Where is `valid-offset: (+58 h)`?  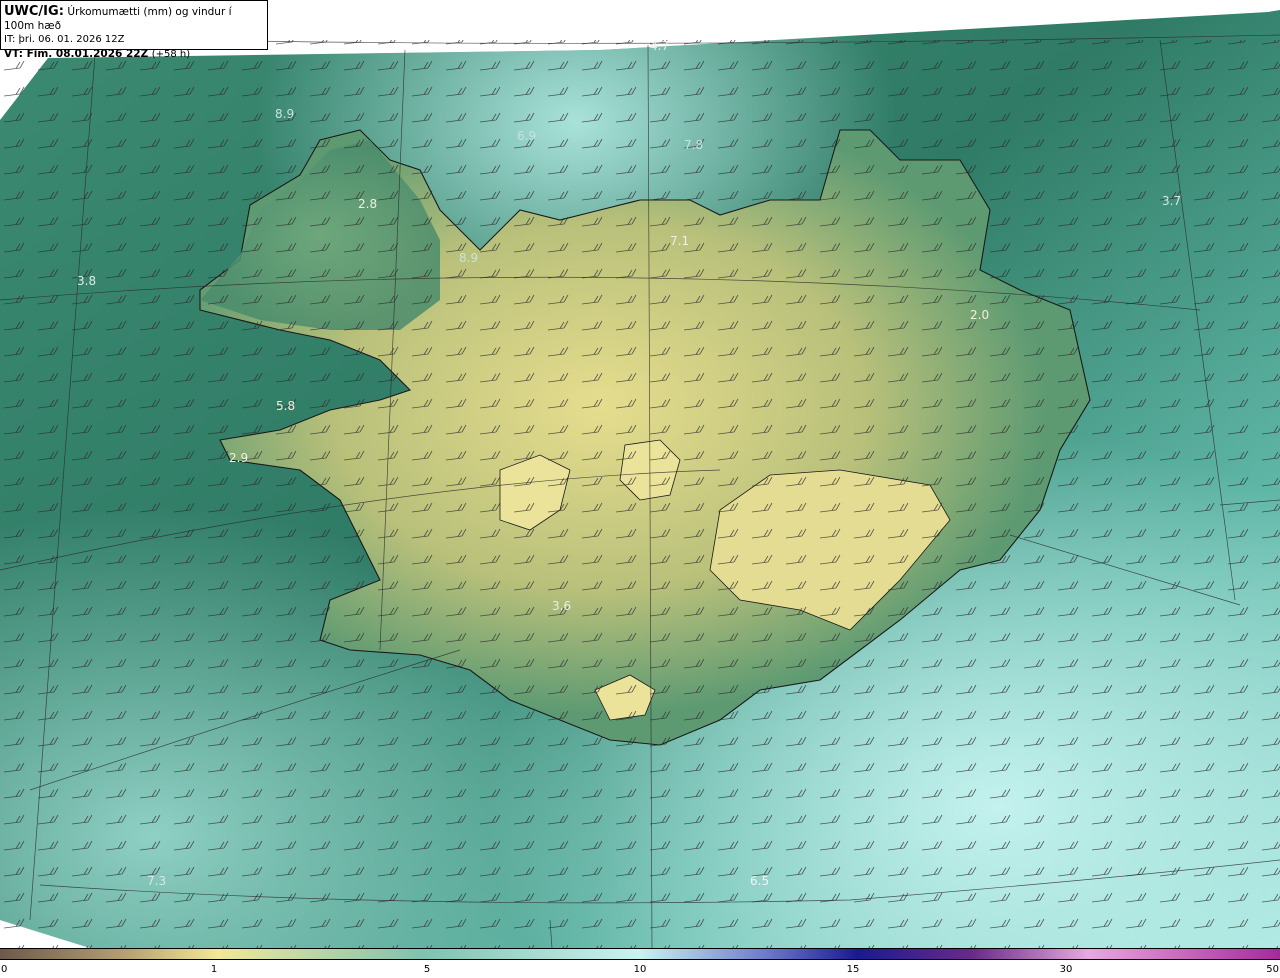
valid-offset: (+58 h) is located at coordinates (171, 54).